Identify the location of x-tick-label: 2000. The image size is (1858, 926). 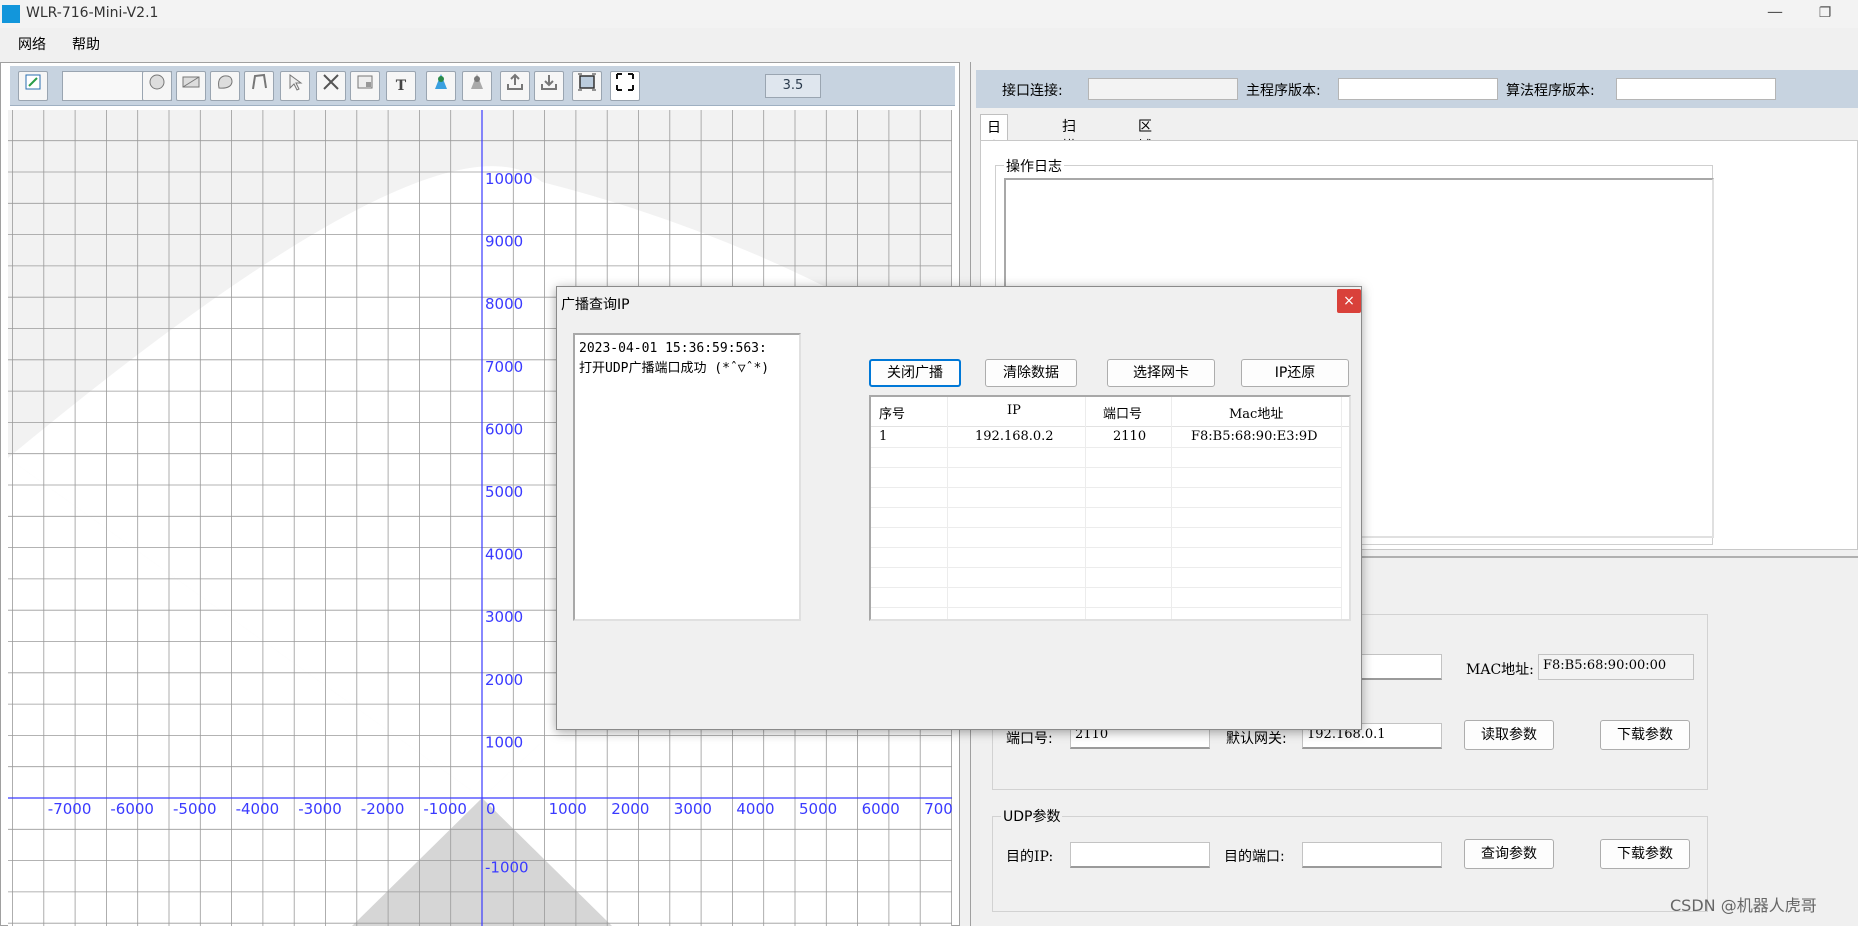
(630, 809).